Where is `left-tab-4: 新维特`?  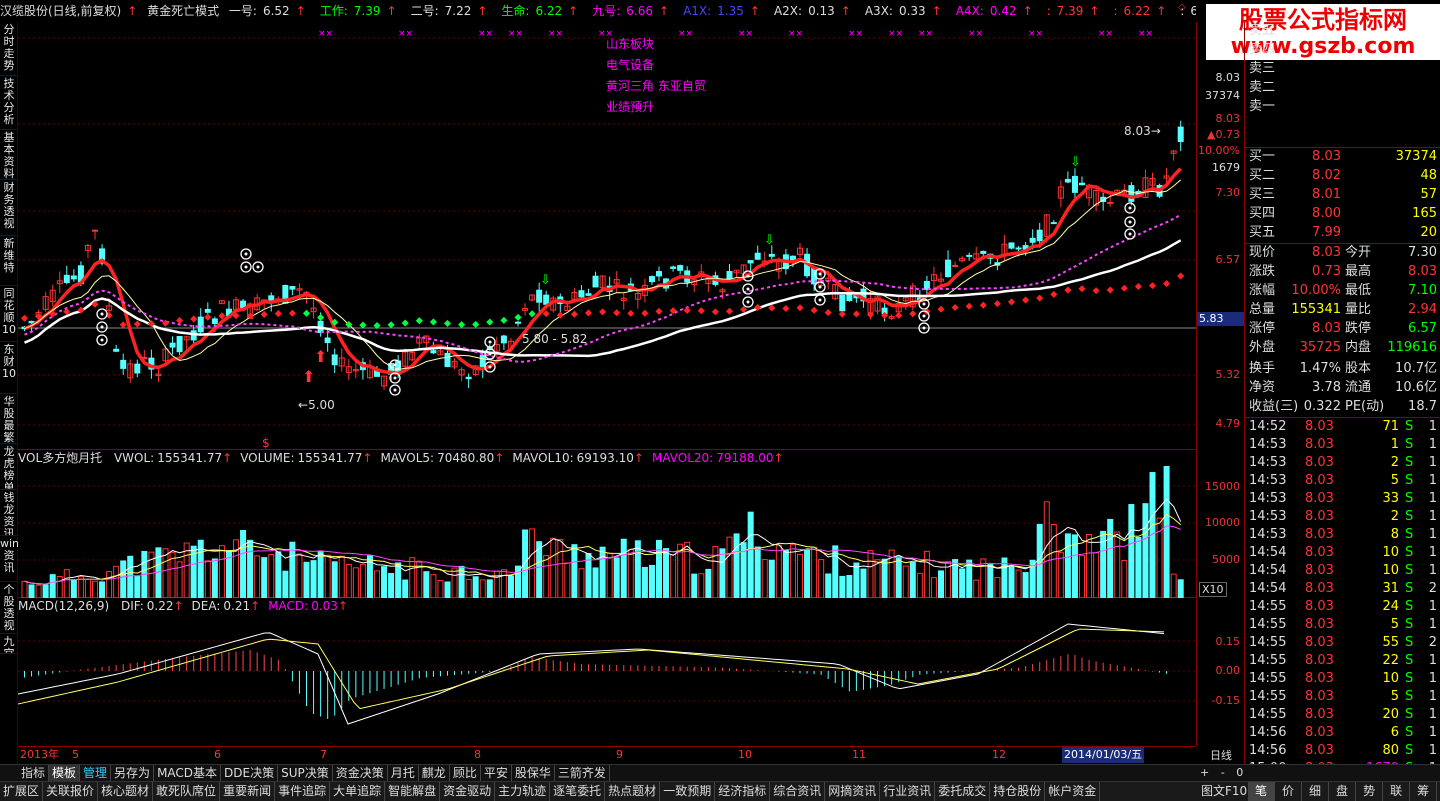
left-tab-4: 新维特 is located at coordinates (9, 261).